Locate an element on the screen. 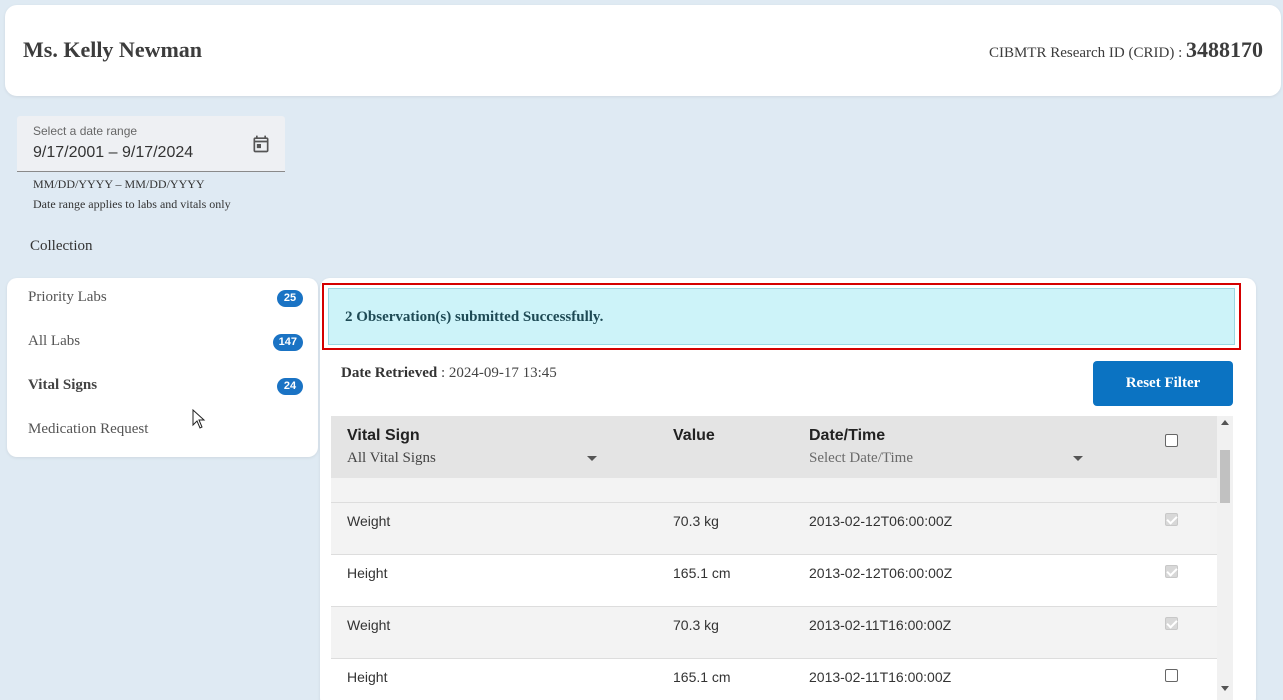 The width and height of the screenshot is (1283, 700). scroll-up-arrow-icon is located at coordinates (1225, 422).